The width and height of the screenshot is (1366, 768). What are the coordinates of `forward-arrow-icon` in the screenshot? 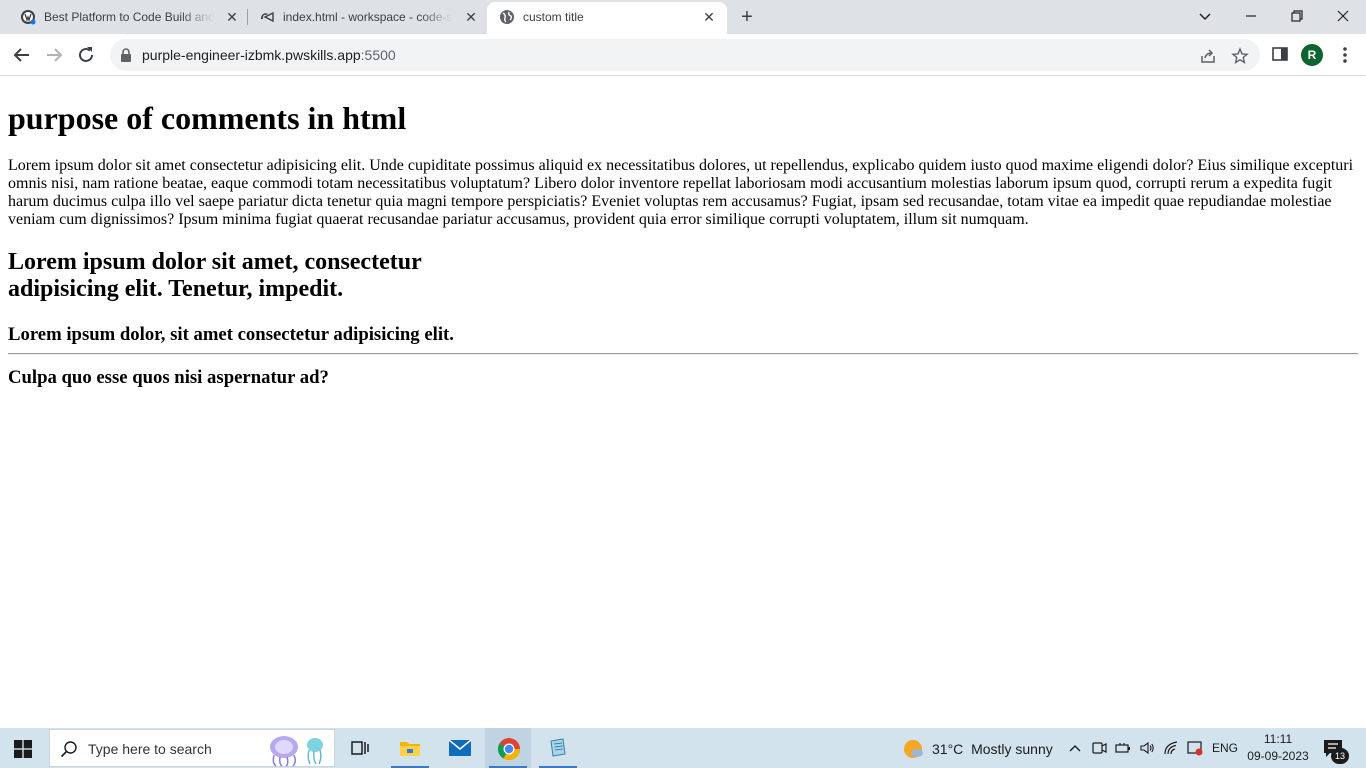 It's located at (54, 55).